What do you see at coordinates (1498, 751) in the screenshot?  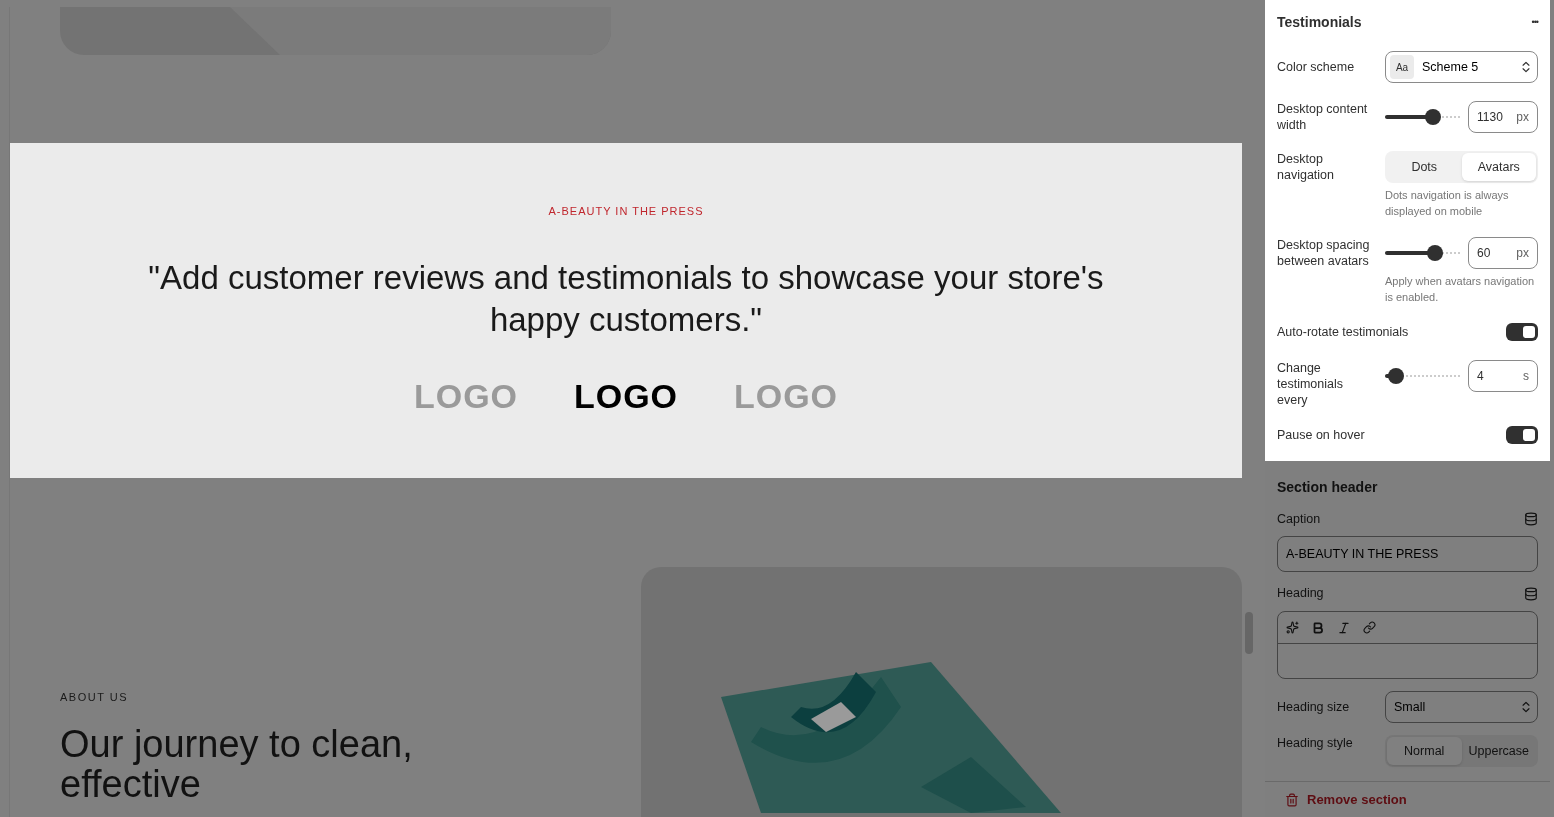 I see `segment-tab: Uppercase` at bounding box center [1498, 751].